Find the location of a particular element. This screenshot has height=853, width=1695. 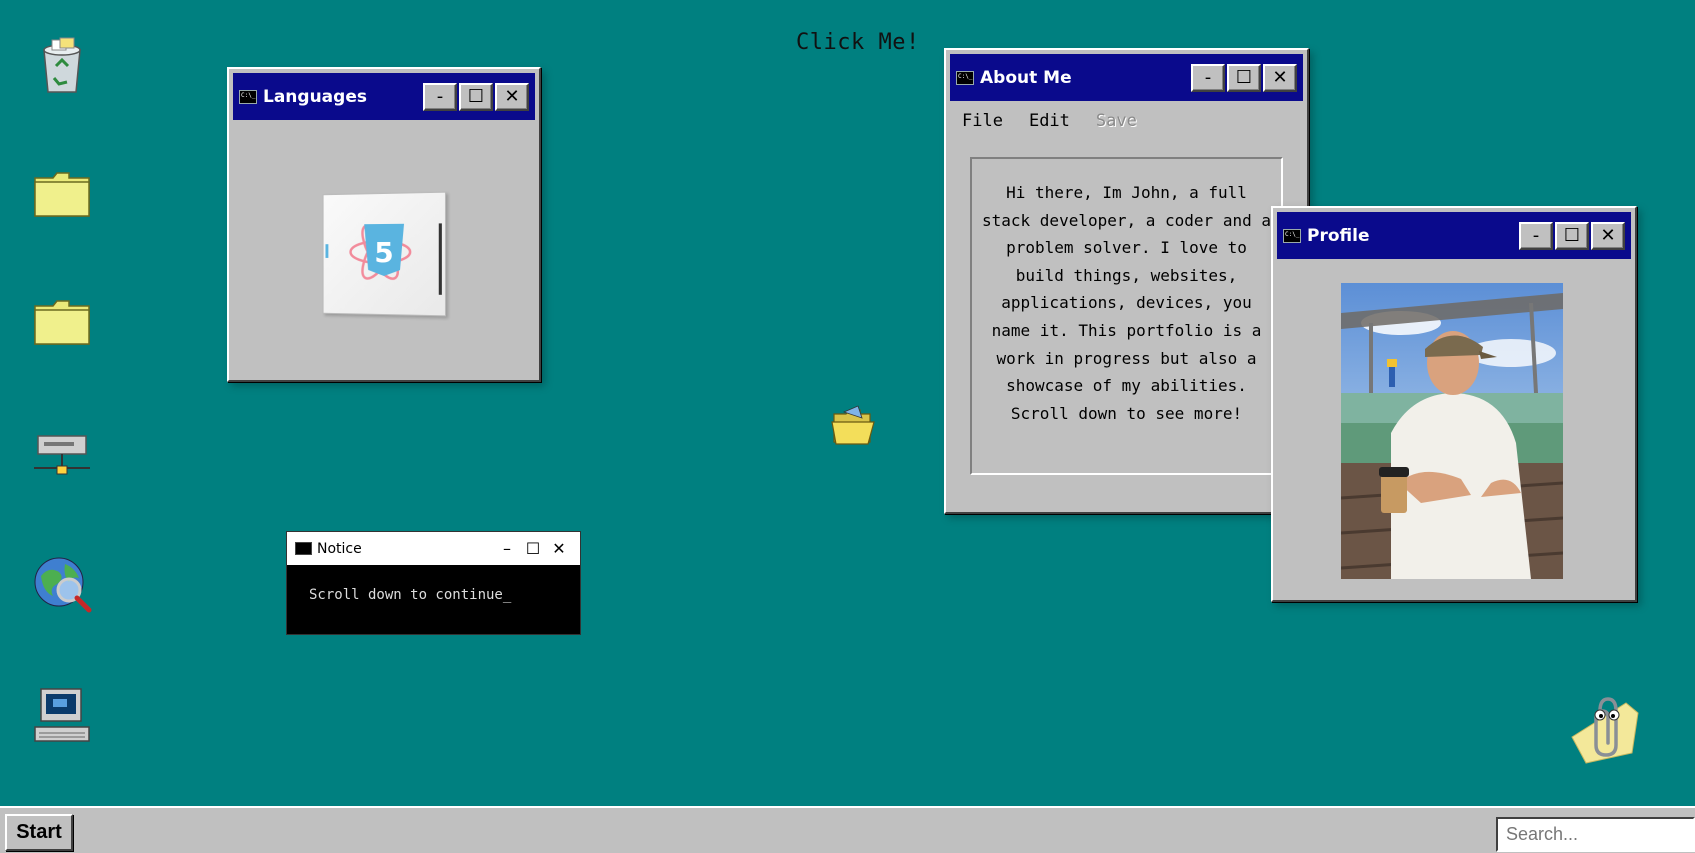

about-title: About Me is located at coordinates (1026, 77).